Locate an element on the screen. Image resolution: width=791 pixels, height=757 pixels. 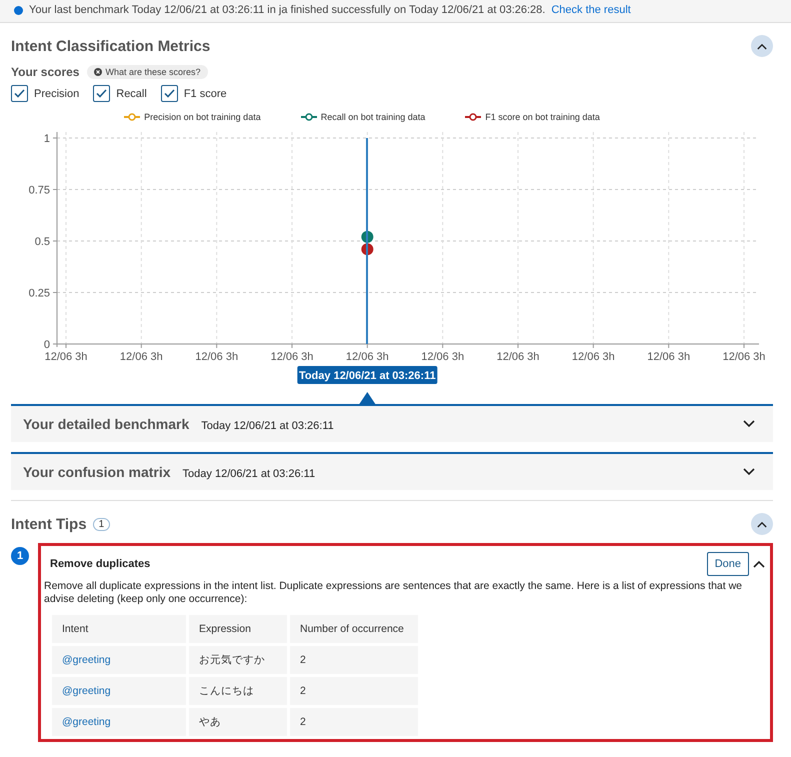
accordion-title: Your detailed benchmark is located at coordinates (106, 424).